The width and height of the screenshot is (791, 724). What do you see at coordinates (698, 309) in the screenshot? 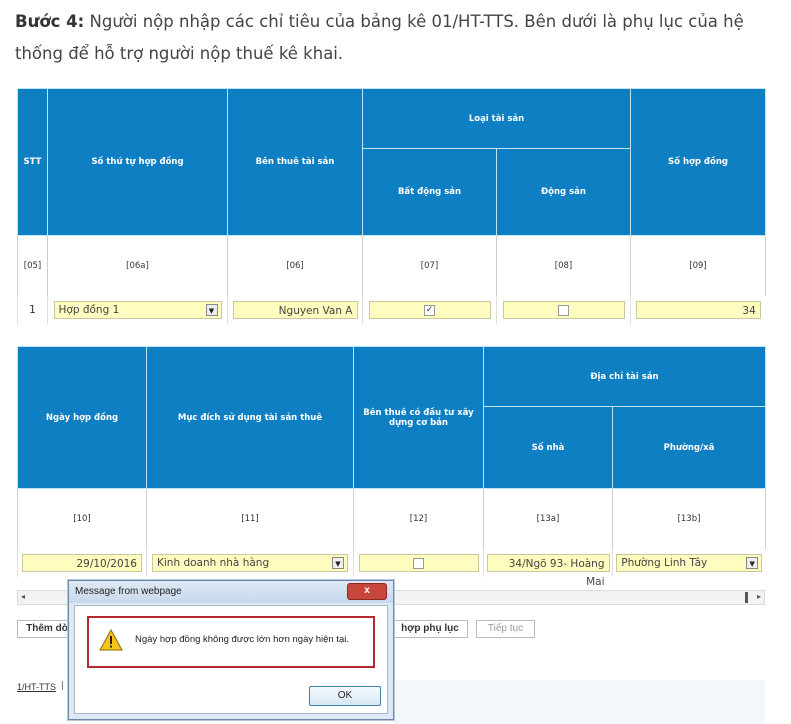
I see `contract-count-input: 34` at bounding box center [698, 309].